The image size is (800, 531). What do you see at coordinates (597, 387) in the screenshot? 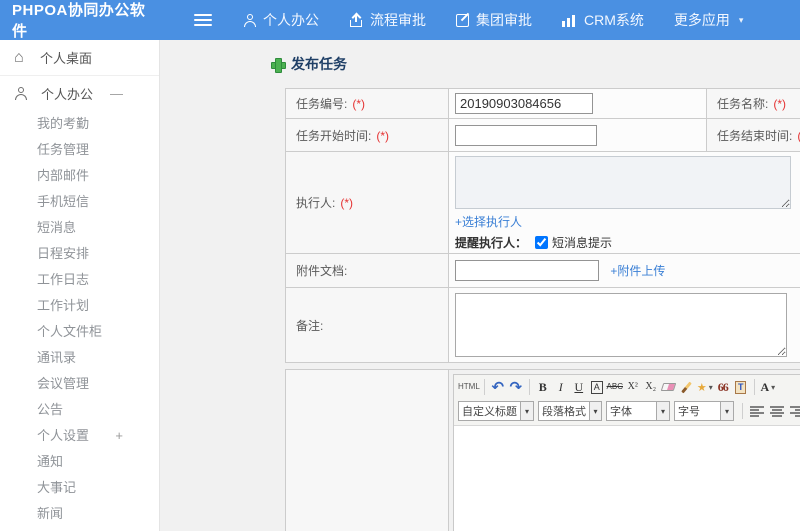
I see `font-style-button: A` at bounding box center [597, 387].